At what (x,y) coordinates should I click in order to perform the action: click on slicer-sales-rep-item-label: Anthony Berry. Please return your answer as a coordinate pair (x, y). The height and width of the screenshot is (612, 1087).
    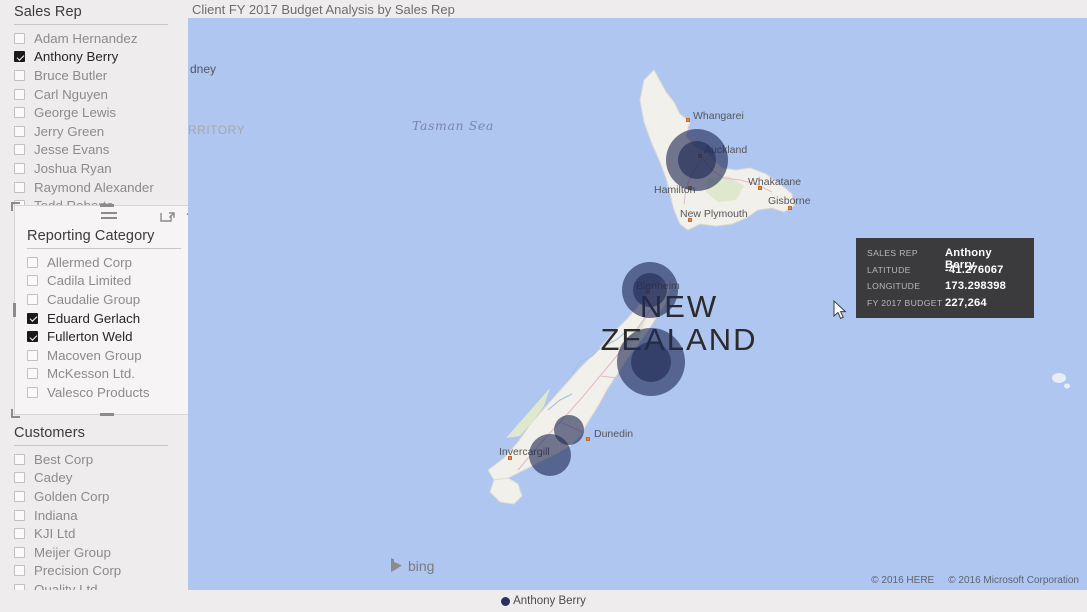
    Looking at the image, I should click on (76, 57).